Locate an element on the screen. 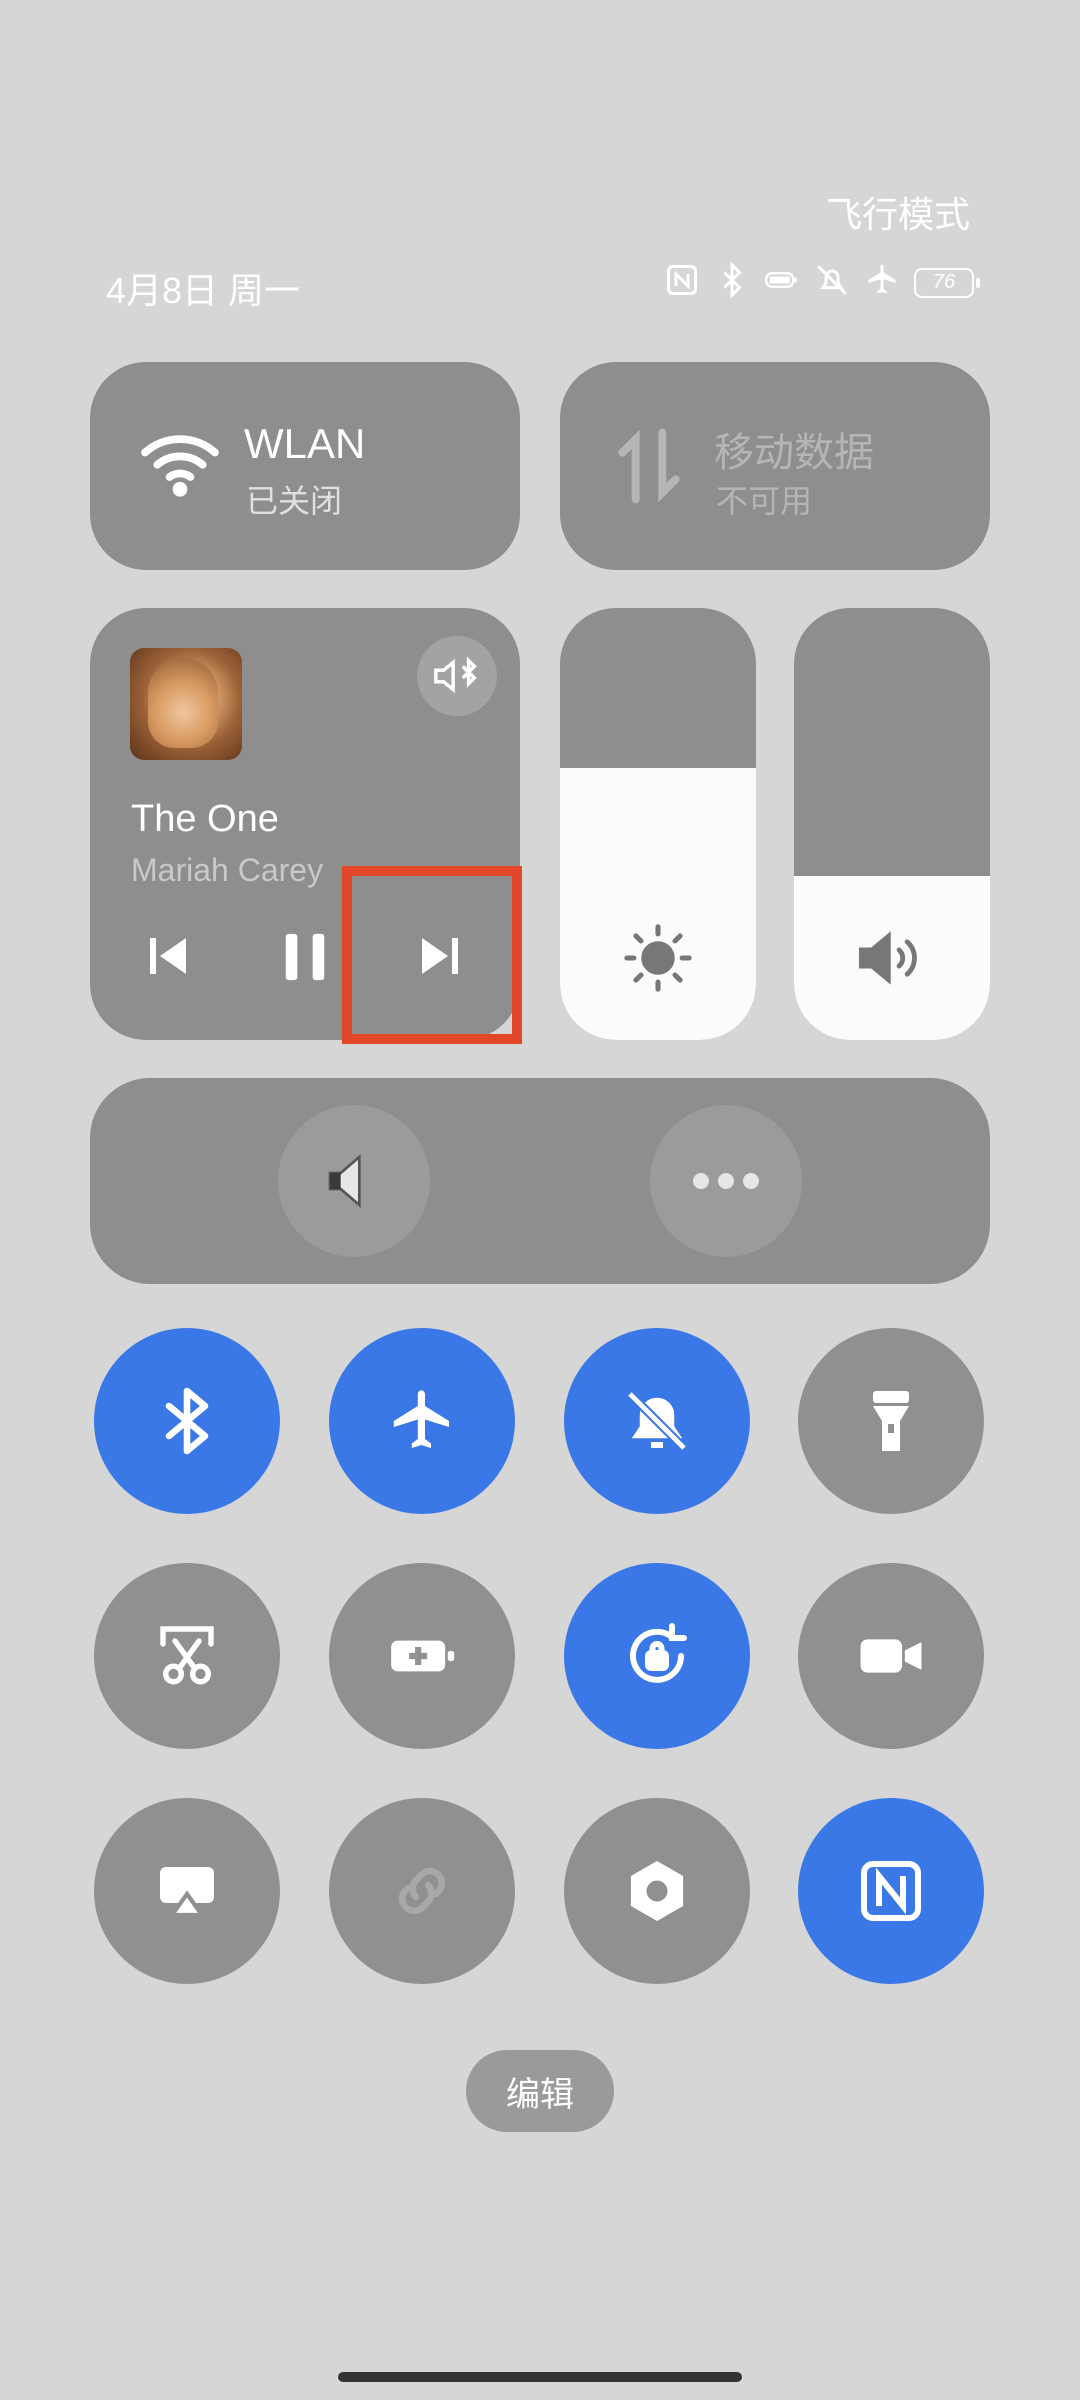  video-camera-icon is located at coordinates (891, 1656).